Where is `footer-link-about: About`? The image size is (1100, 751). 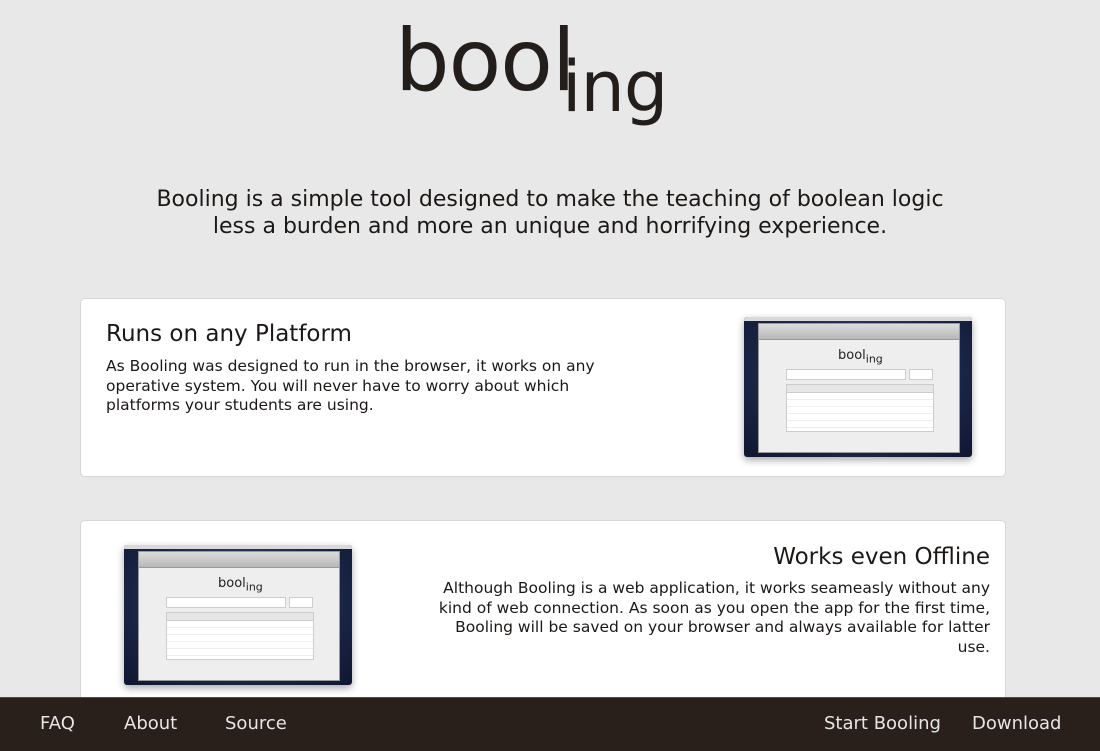
footer-link-about: About is located at coordinates (150, 723).